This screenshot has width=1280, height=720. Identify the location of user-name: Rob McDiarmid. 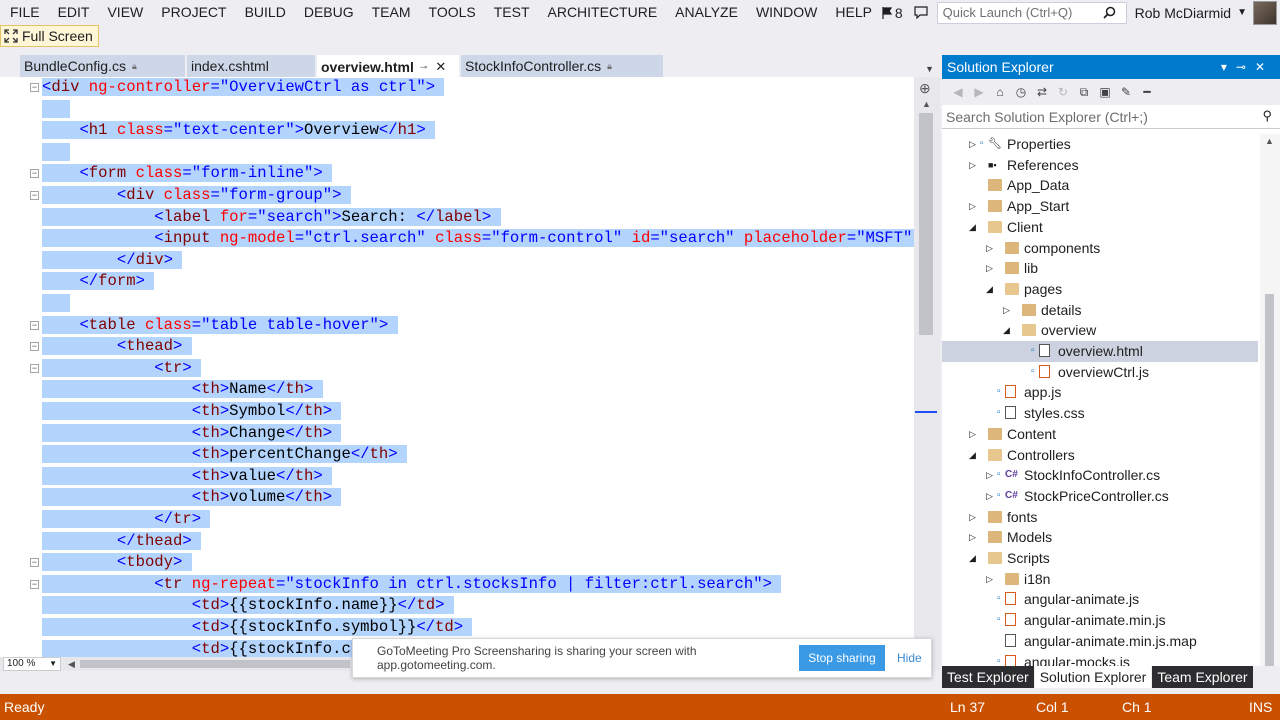
(1183, 13).